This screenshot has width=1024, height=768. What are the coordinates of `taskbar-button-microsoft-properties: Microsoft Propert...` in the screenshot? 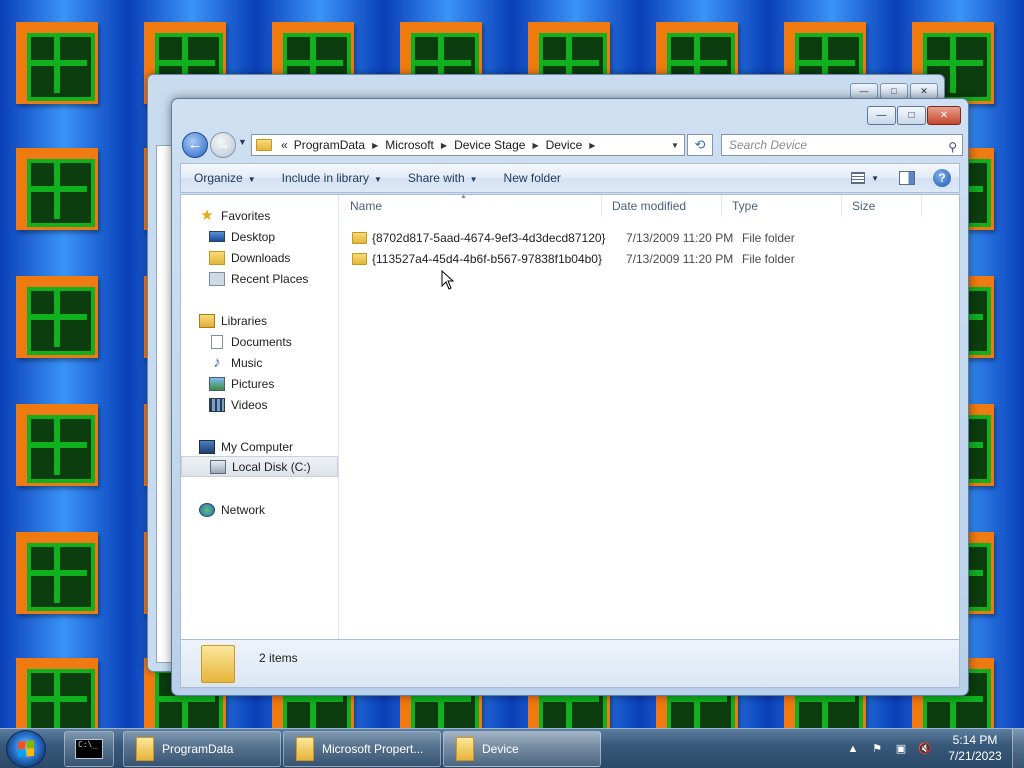 It's located at (362, 749).